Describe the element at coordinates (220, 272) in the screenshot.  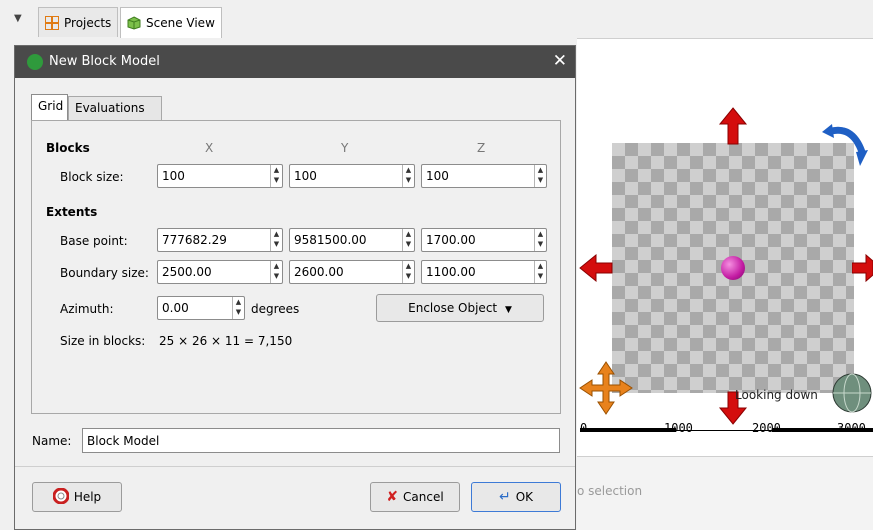
I see `boundary-size-x-input: 2500.00 ▲ ▼` at that location.